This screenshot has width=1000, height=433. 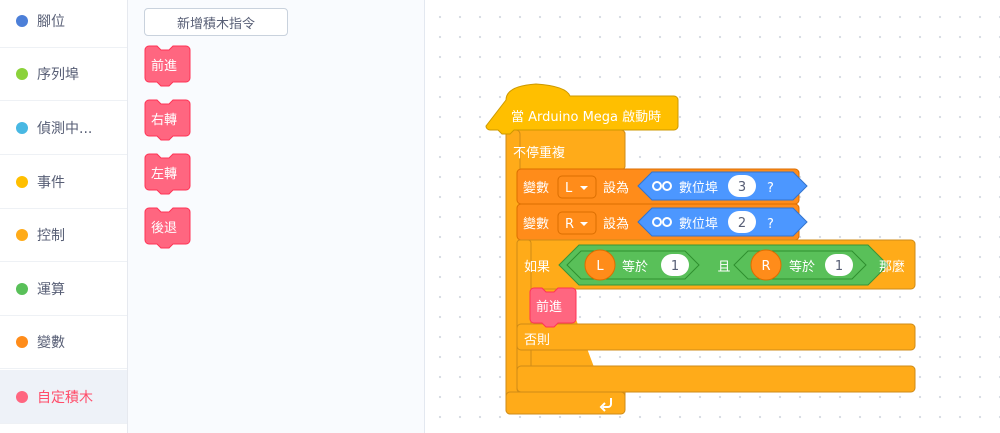 I want to click on and-label: 且, so click(x=723, y=267).